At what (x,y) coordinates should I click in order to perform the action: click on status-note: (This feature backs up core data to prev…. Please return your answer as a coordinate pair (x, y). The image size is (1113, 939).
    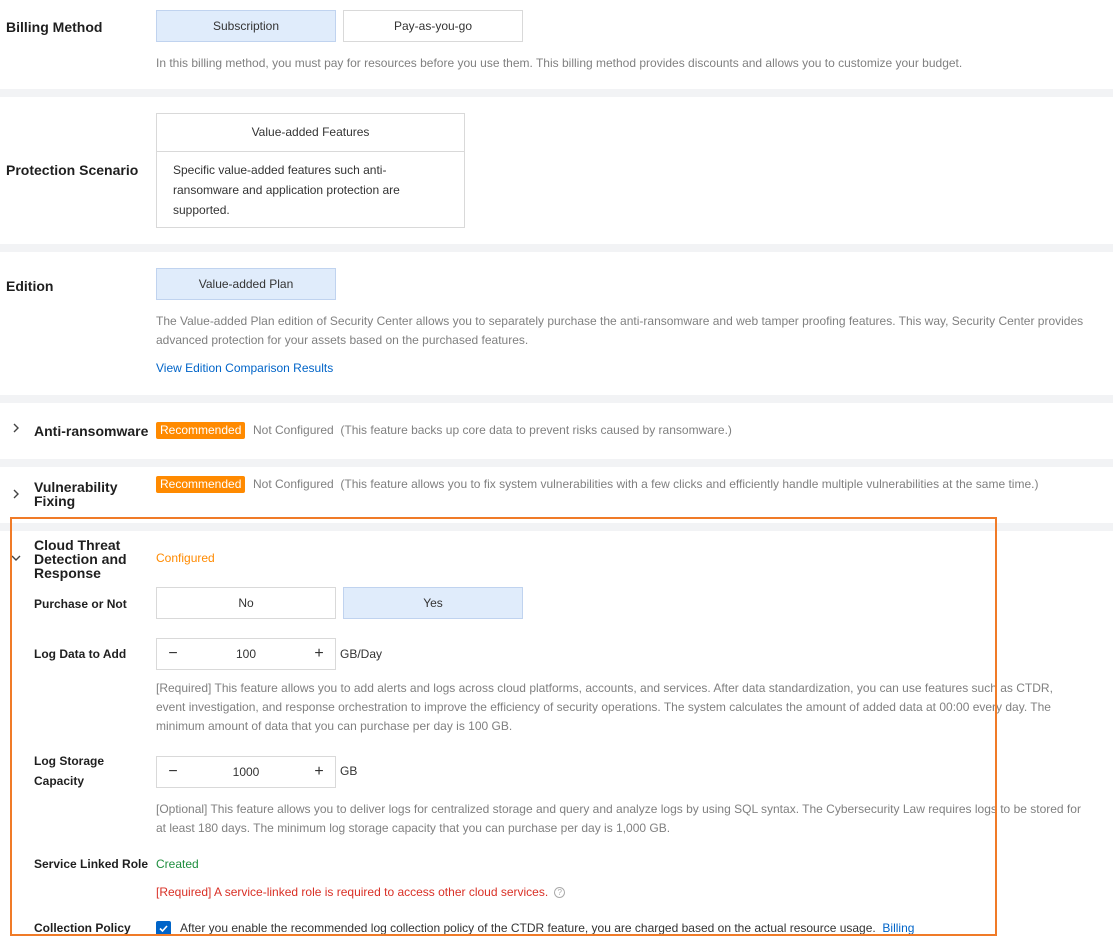
    Looking at the image, I should click on (536, 430).